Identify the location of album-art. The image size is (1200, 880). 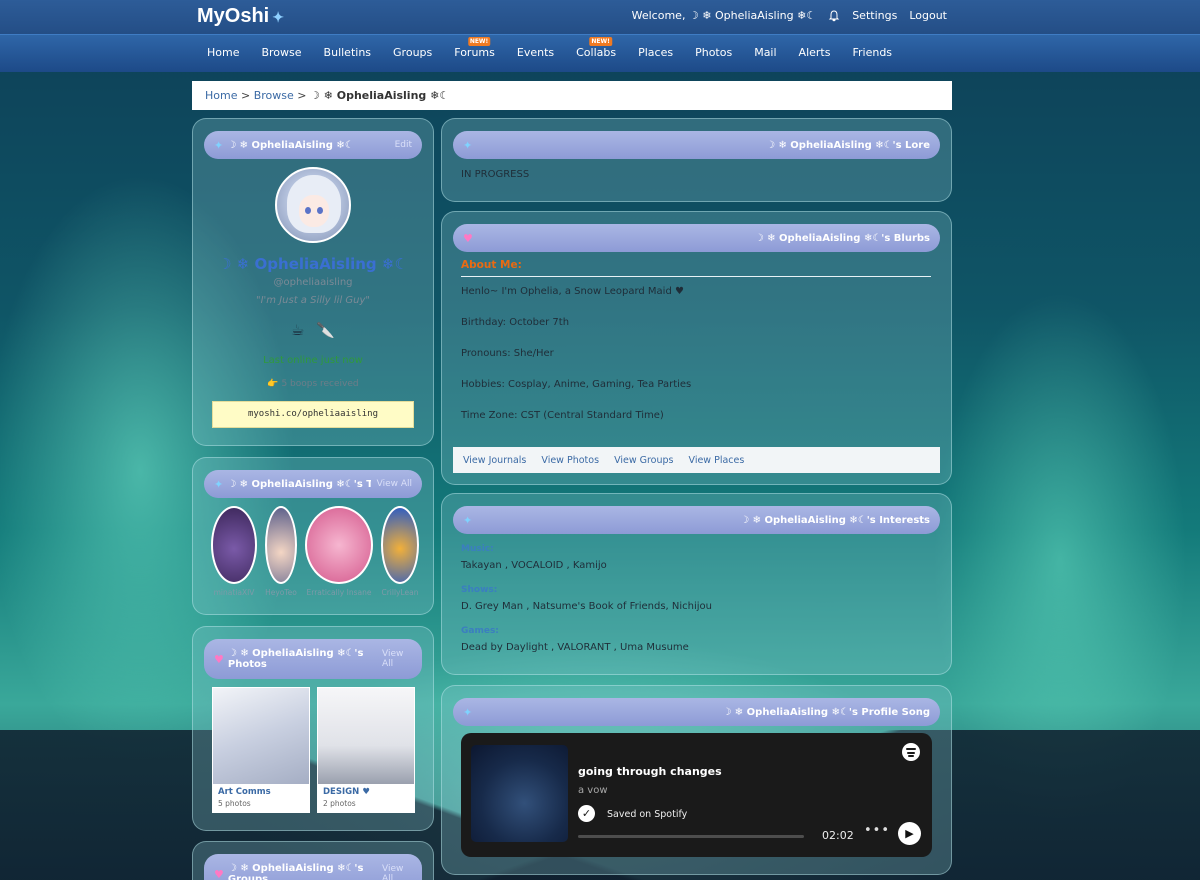
(519, 793).